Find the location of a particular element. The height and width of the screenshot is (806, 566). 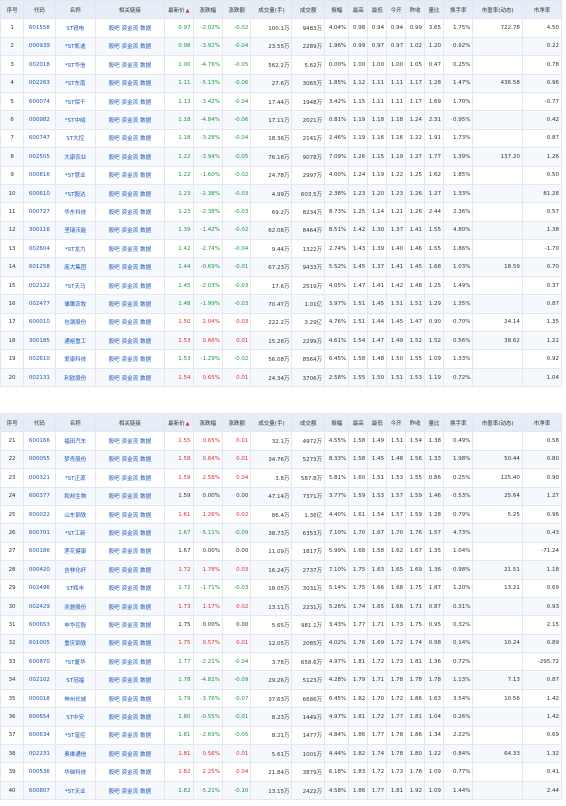

cell-name: 大康农业 is located at coordinates (75, 157).